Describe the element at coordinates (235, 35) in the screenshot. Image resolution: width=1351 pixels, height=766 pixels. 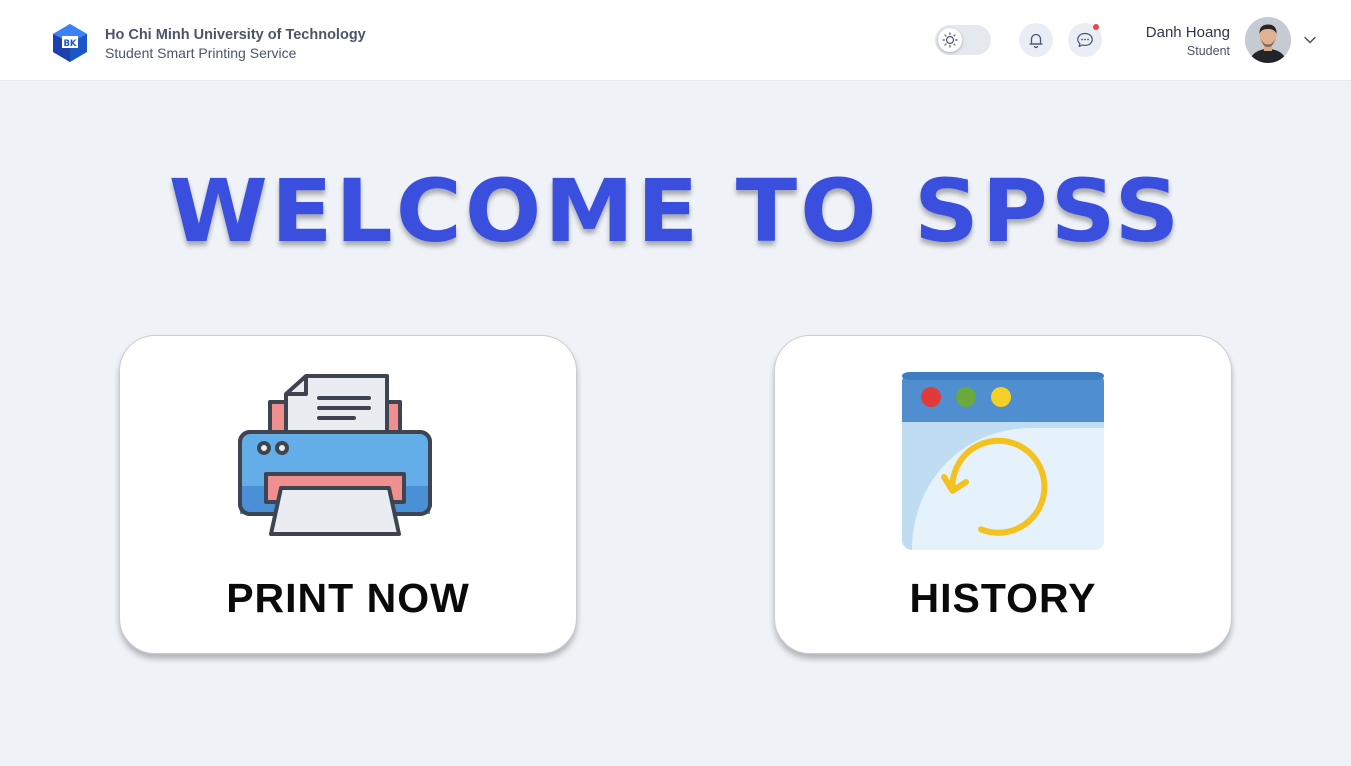
I see `university-name: Ho Chi Minh University of Technology` at that location.